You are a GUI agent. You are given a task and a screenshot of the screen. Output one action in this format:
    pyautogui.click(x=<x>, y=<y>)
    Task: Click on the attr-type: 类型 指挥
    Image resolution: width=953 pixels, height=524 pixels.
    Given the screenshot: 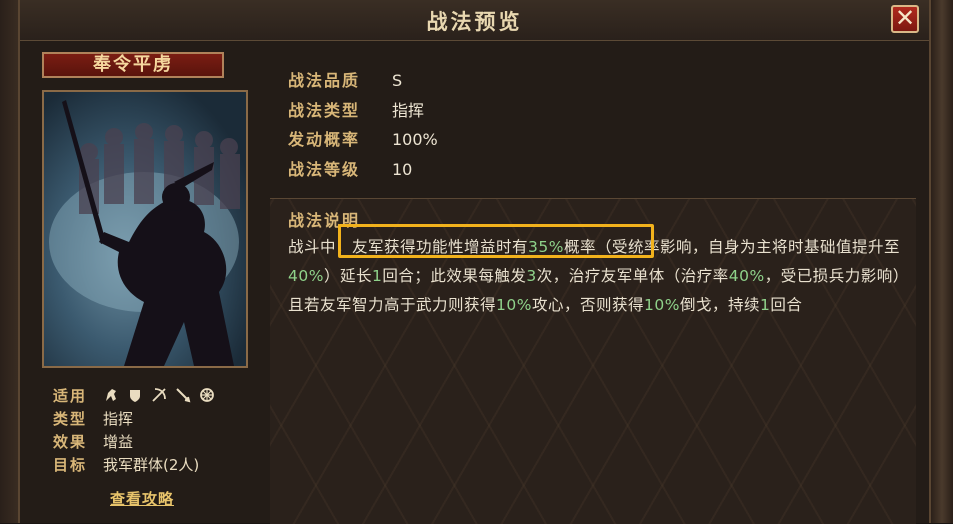 What is the action you would take?
    pyautogui.click(x=153, y=419)
    